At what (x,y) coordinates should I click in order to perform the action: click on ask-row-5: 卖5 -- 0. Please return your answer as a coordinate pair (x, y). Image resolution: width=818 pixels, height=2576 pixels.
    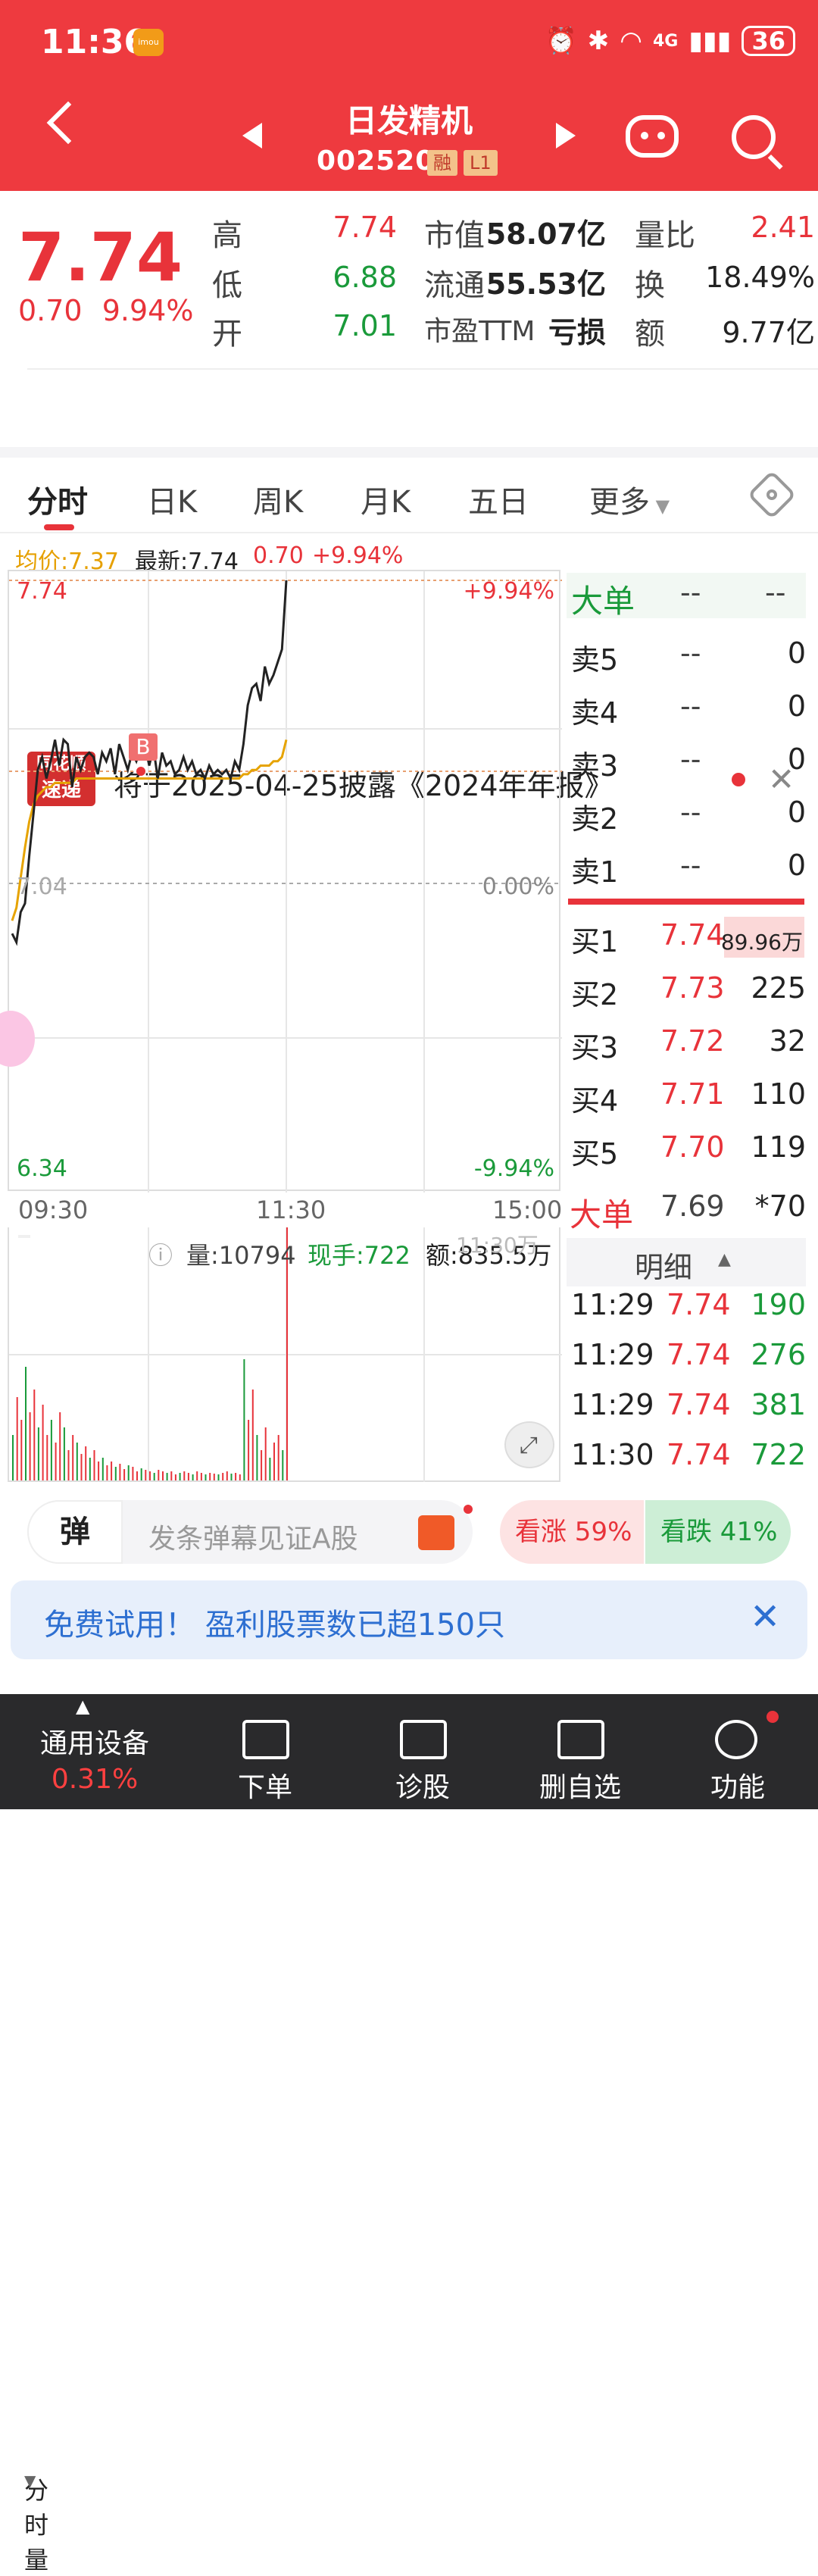
    Looking at the image, I should click on (688, 659).